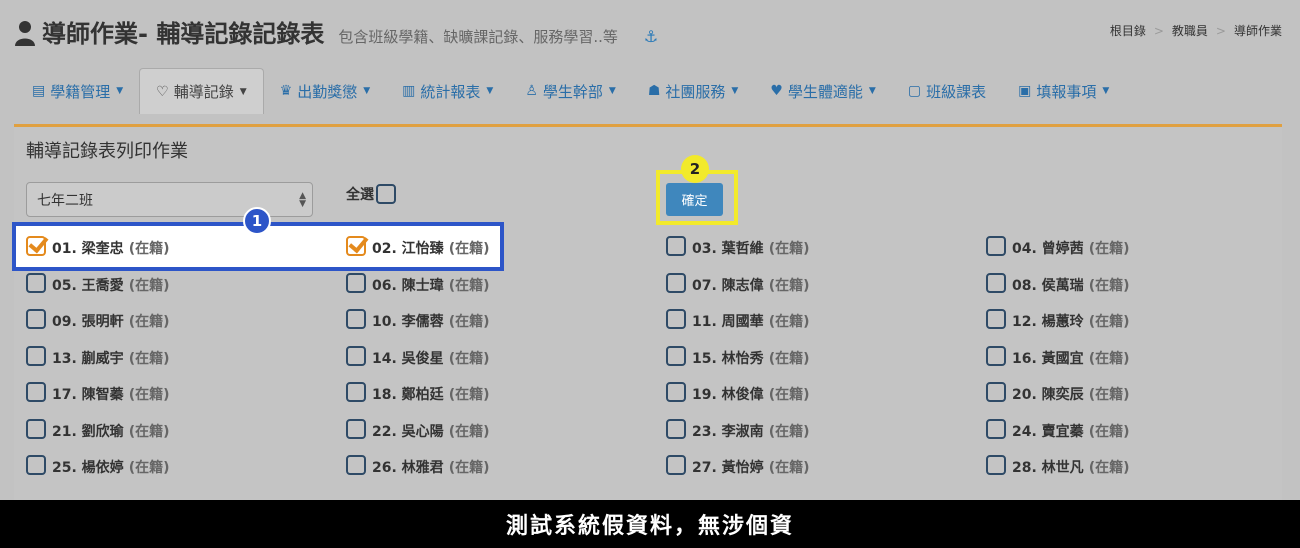  I want to click on confirm-button: 確定, so click(694, 199).